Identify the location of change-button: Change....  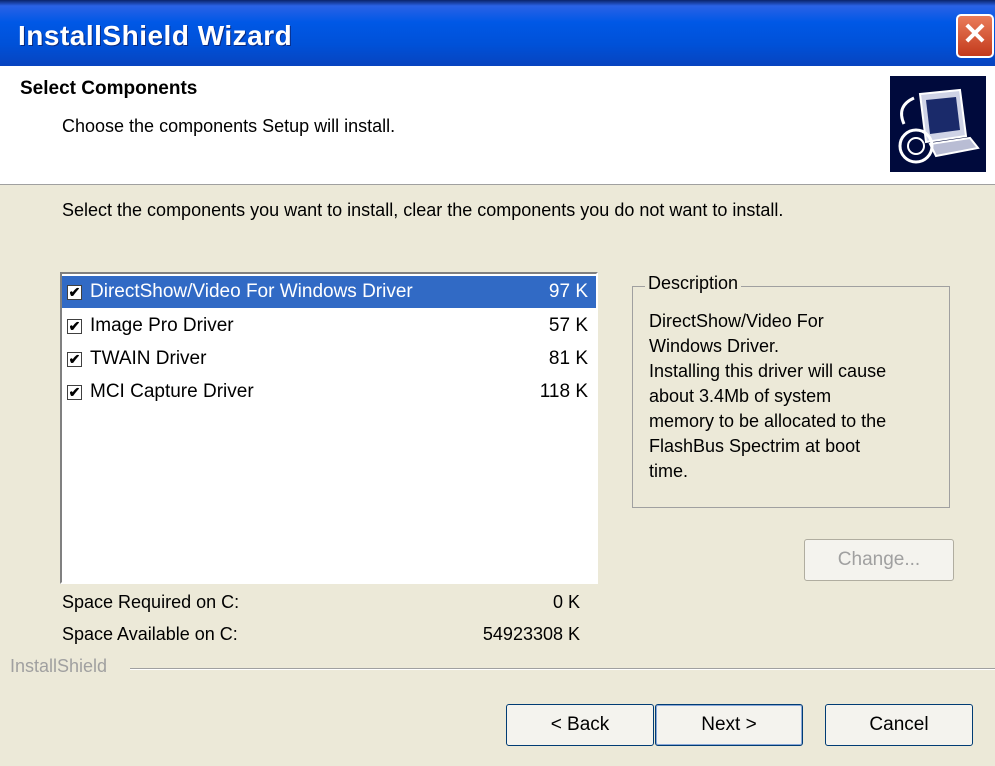
(879, 560).